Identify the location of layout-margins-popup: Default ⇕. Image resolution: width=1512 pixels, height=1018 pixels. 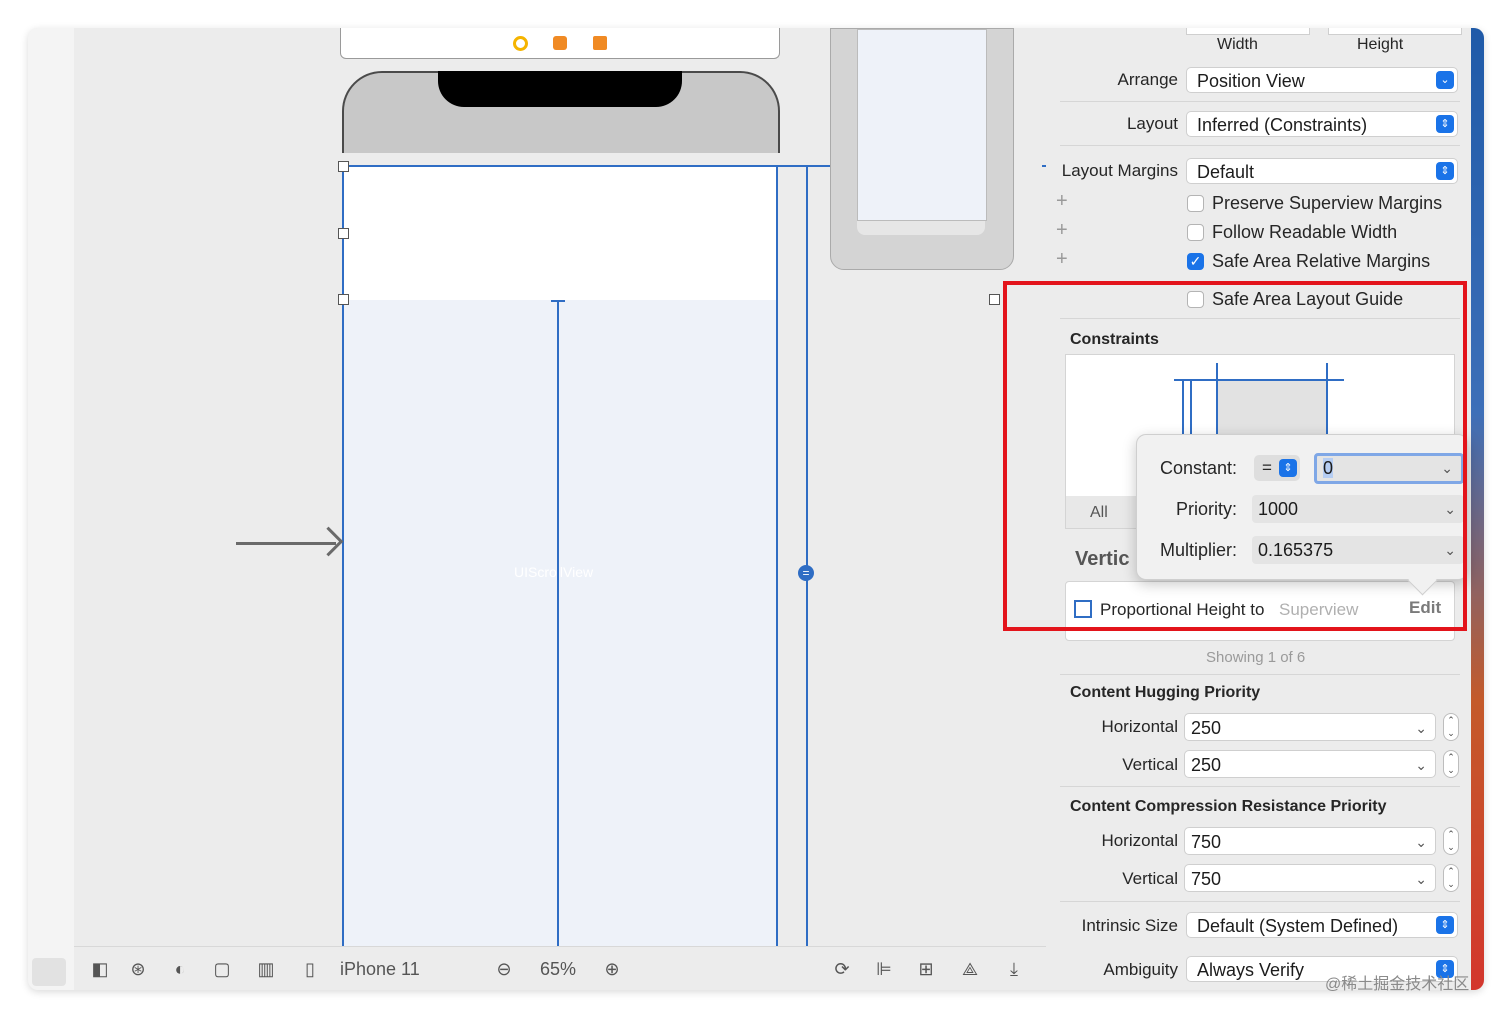
(1322, 171).